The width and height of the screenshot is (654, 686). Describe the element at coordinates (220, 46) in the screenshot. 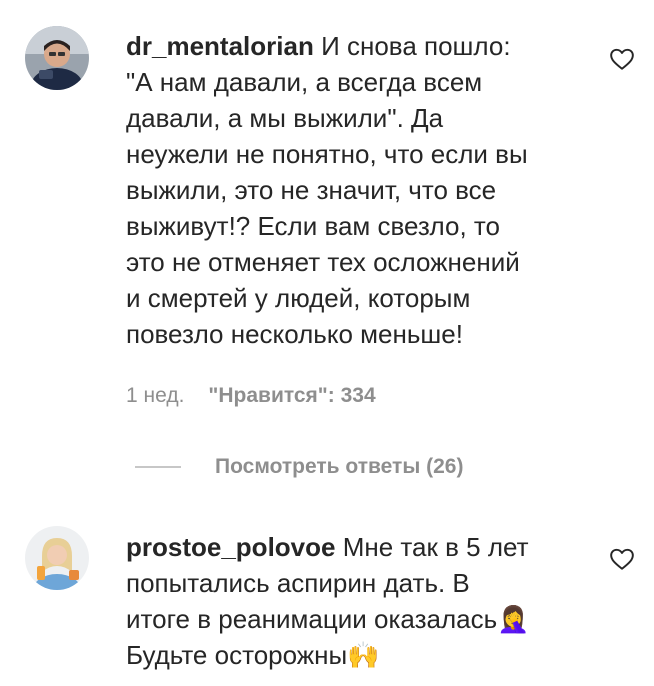

I see `username: dr_mentalorian` at that location.